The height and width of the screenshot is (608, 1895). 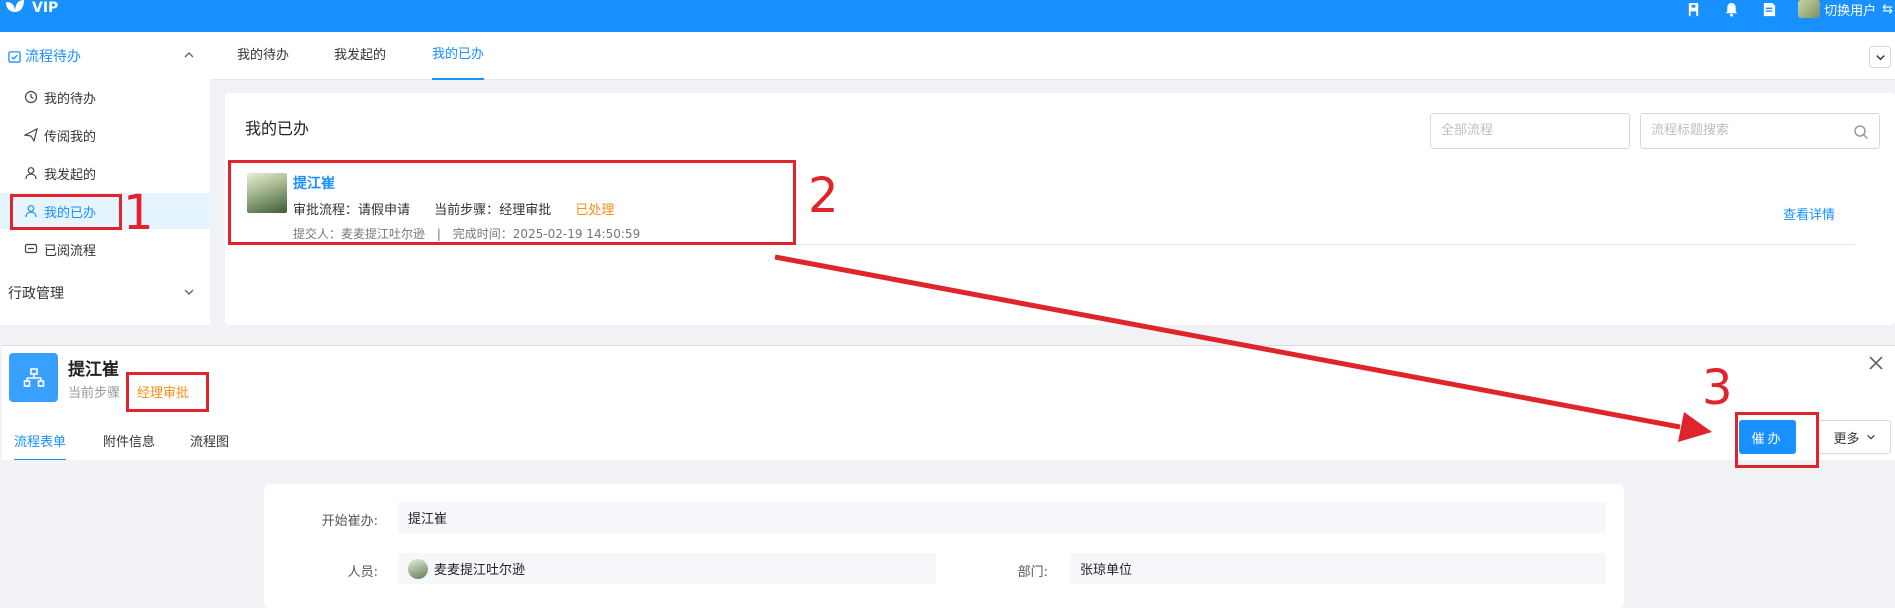 What do you see at coordinates (428, 519) in the screenshot?
I see `start-value: 提江崔` at bounding box center [428, 519].